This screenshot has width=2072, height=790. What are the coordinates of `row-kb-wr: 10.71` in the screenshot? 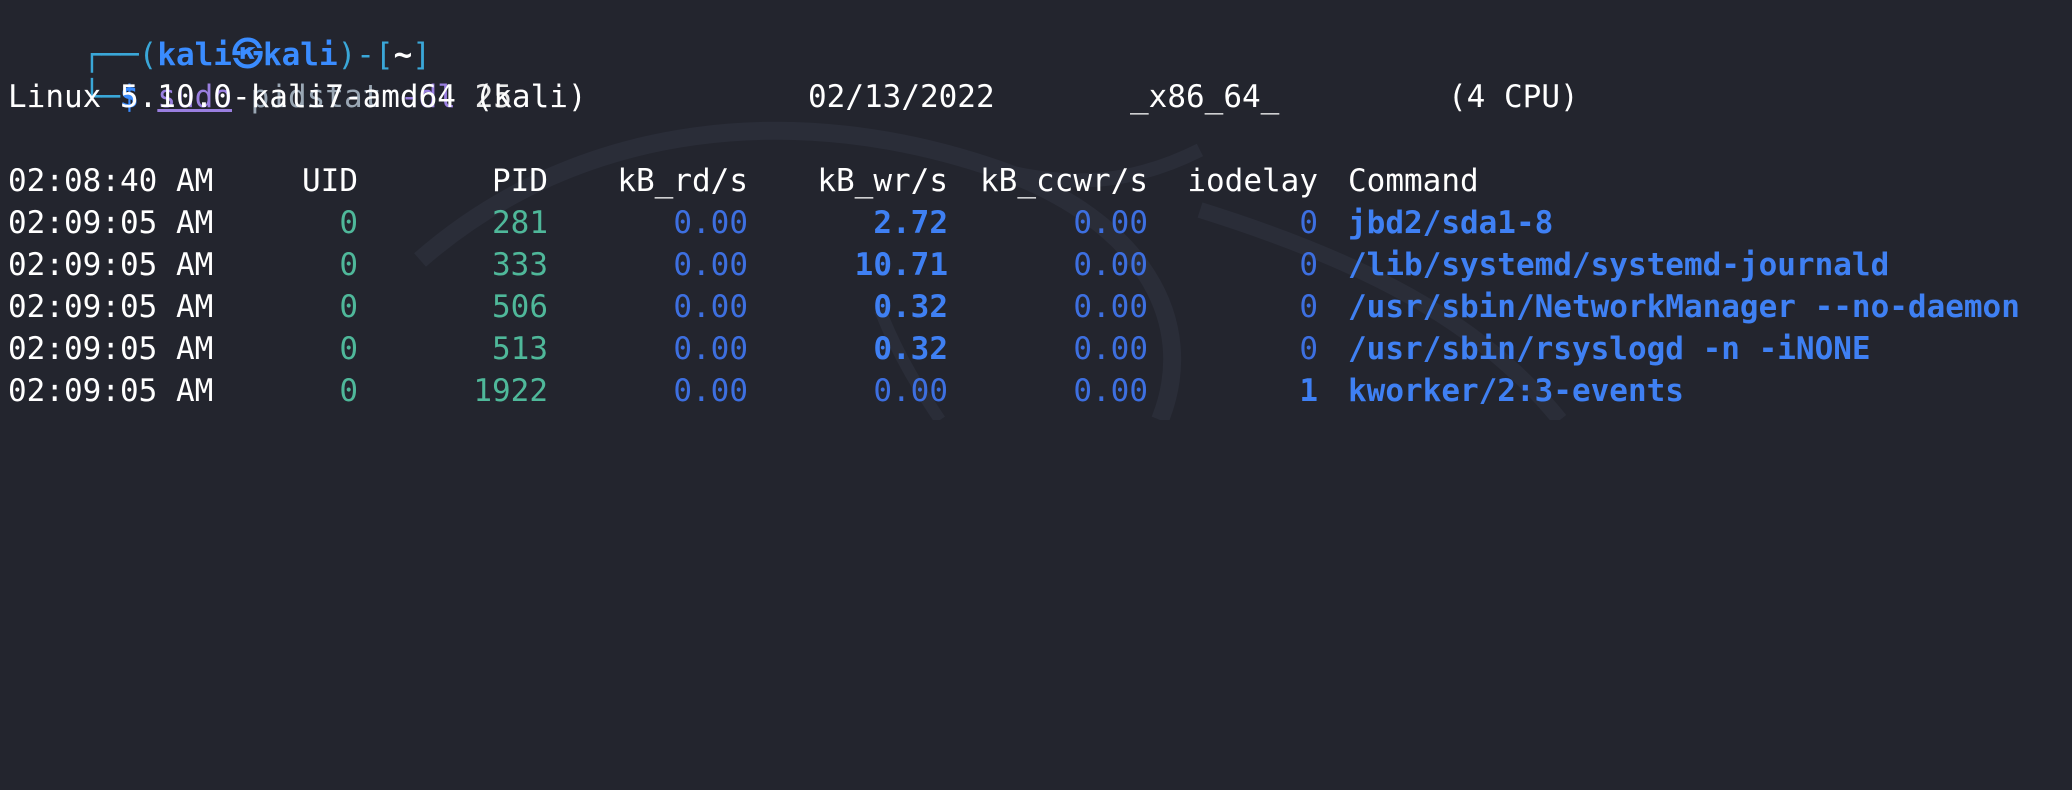 It's located at (901, 265).